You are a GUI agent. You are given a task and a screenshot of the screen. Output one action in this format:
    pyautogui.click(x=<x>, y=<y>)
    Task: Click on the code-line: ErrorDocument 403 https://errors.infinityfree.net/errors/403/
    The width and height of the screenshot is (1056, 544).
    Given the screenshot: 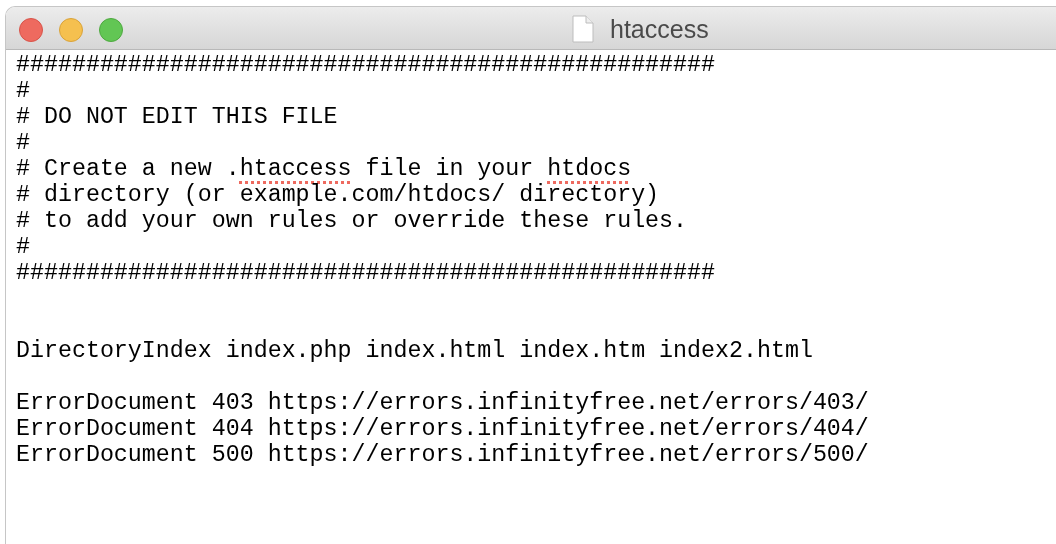 What is the action you would take?
    pyautogui.click(x=442, y=403)
    